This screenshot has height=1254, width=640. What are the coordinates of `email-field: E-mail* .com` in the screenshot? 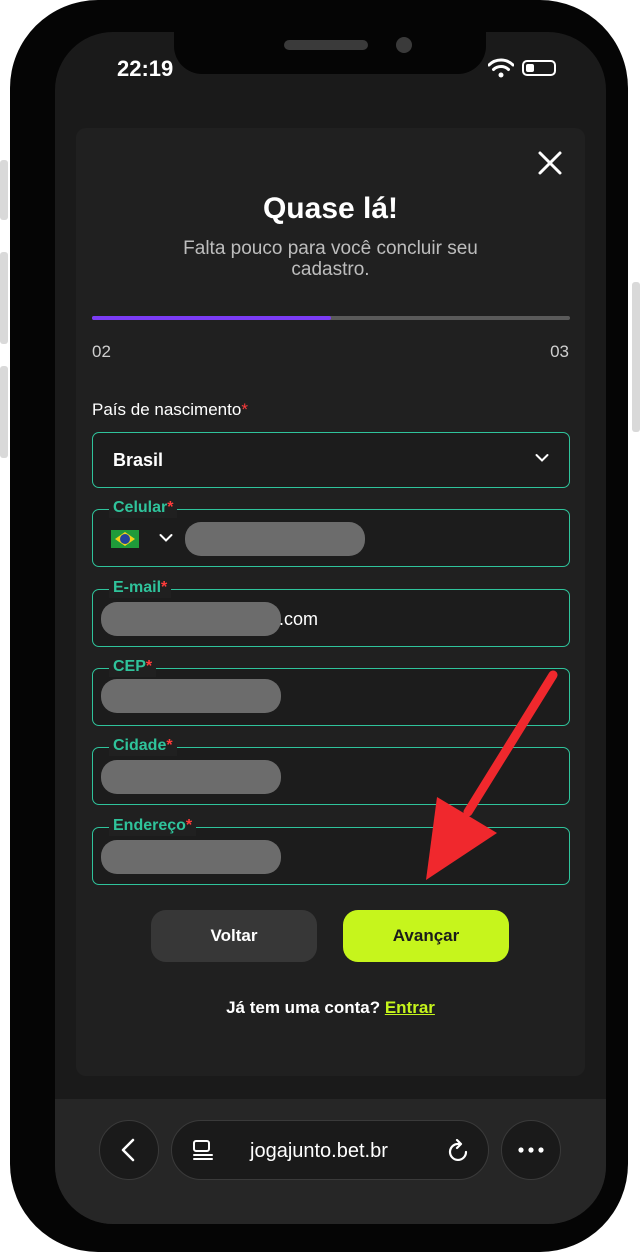 It's located at (331, 612).